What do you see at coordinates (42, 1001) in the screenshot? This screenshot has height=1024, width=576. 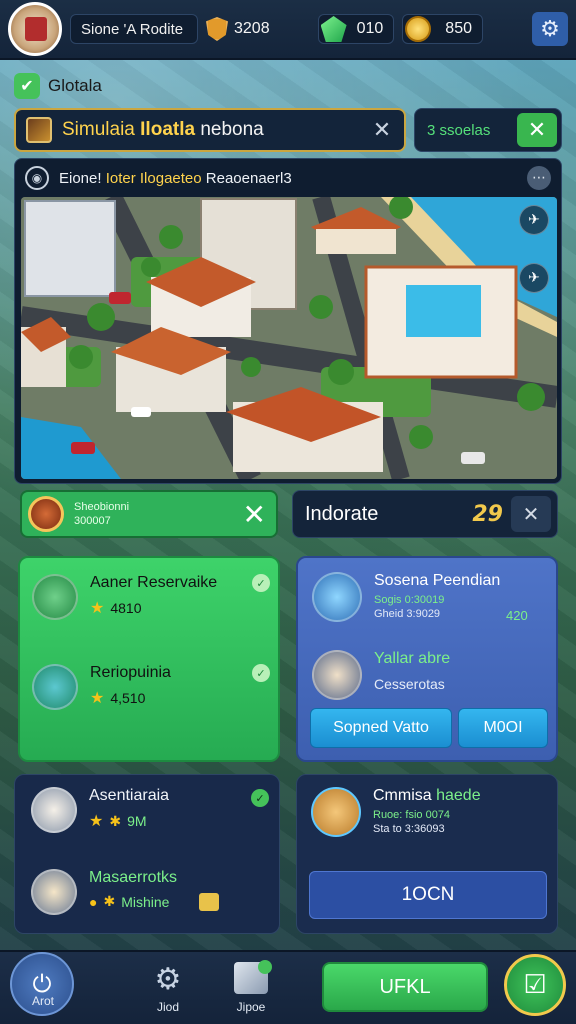 I see `power-label: Arot` at bounding box center [42, 1001].